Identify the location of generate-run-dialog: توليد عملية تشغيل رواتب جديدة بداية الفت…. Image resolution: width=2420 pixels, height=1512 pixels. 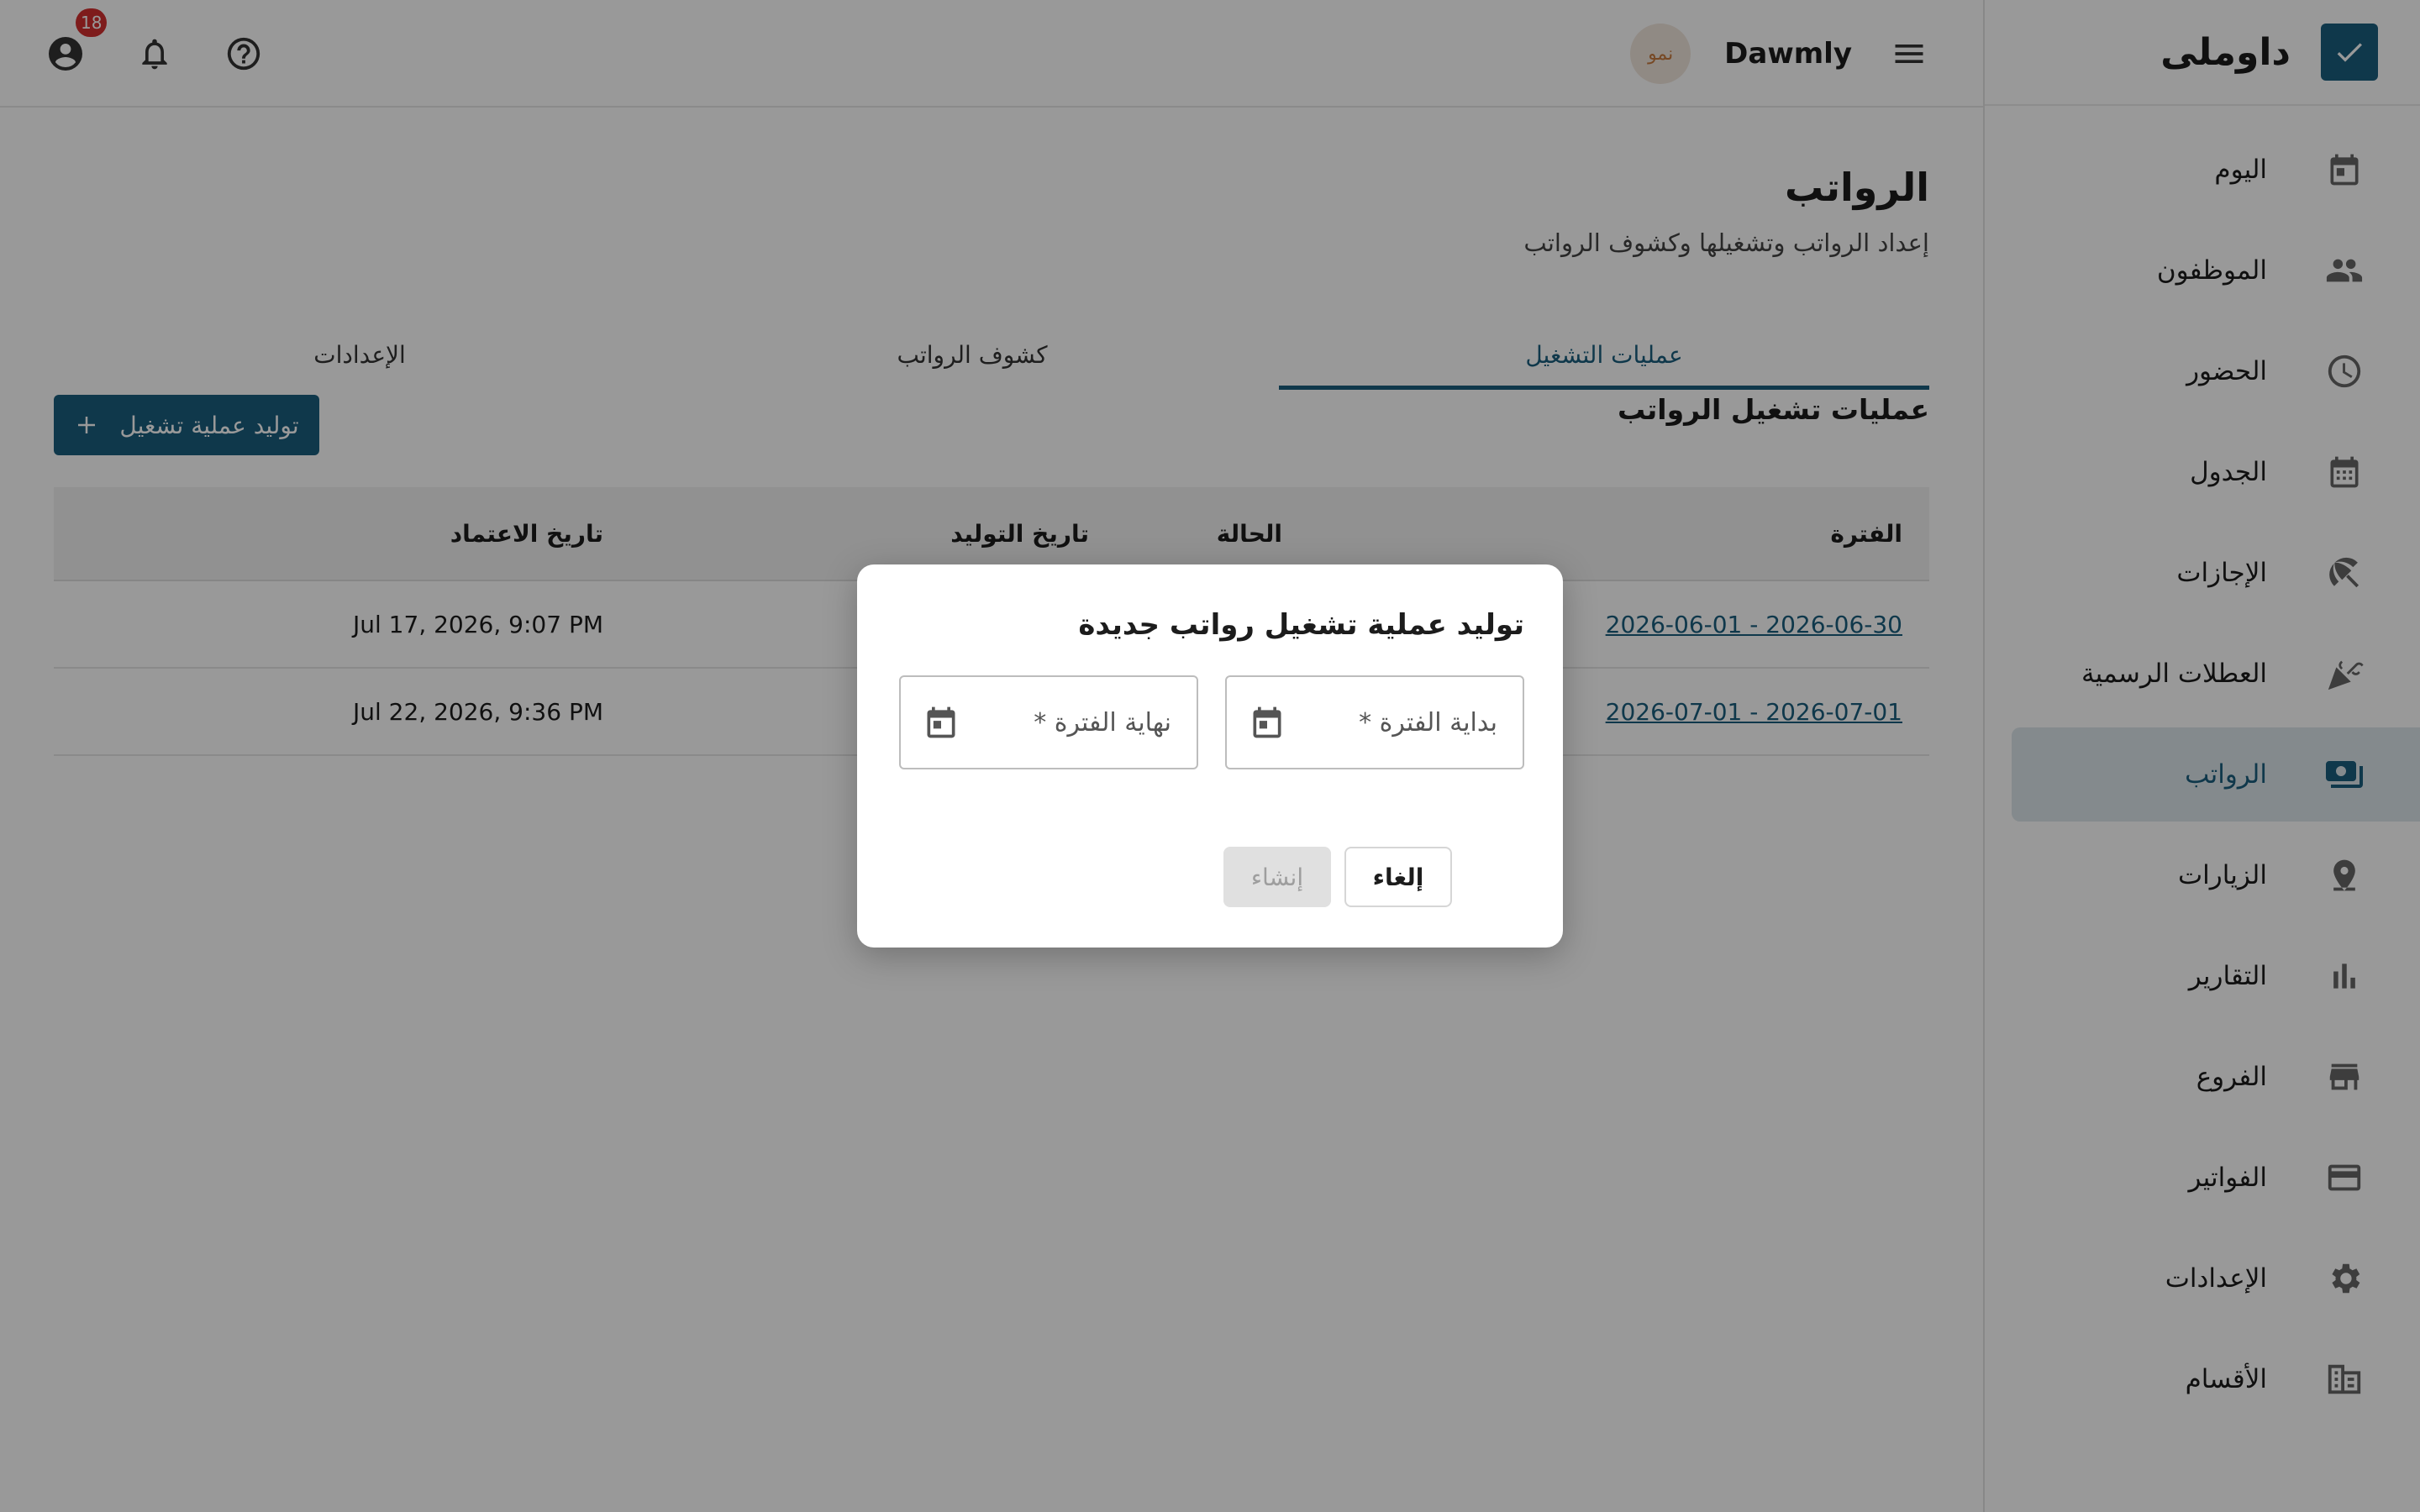
(1210, 756).